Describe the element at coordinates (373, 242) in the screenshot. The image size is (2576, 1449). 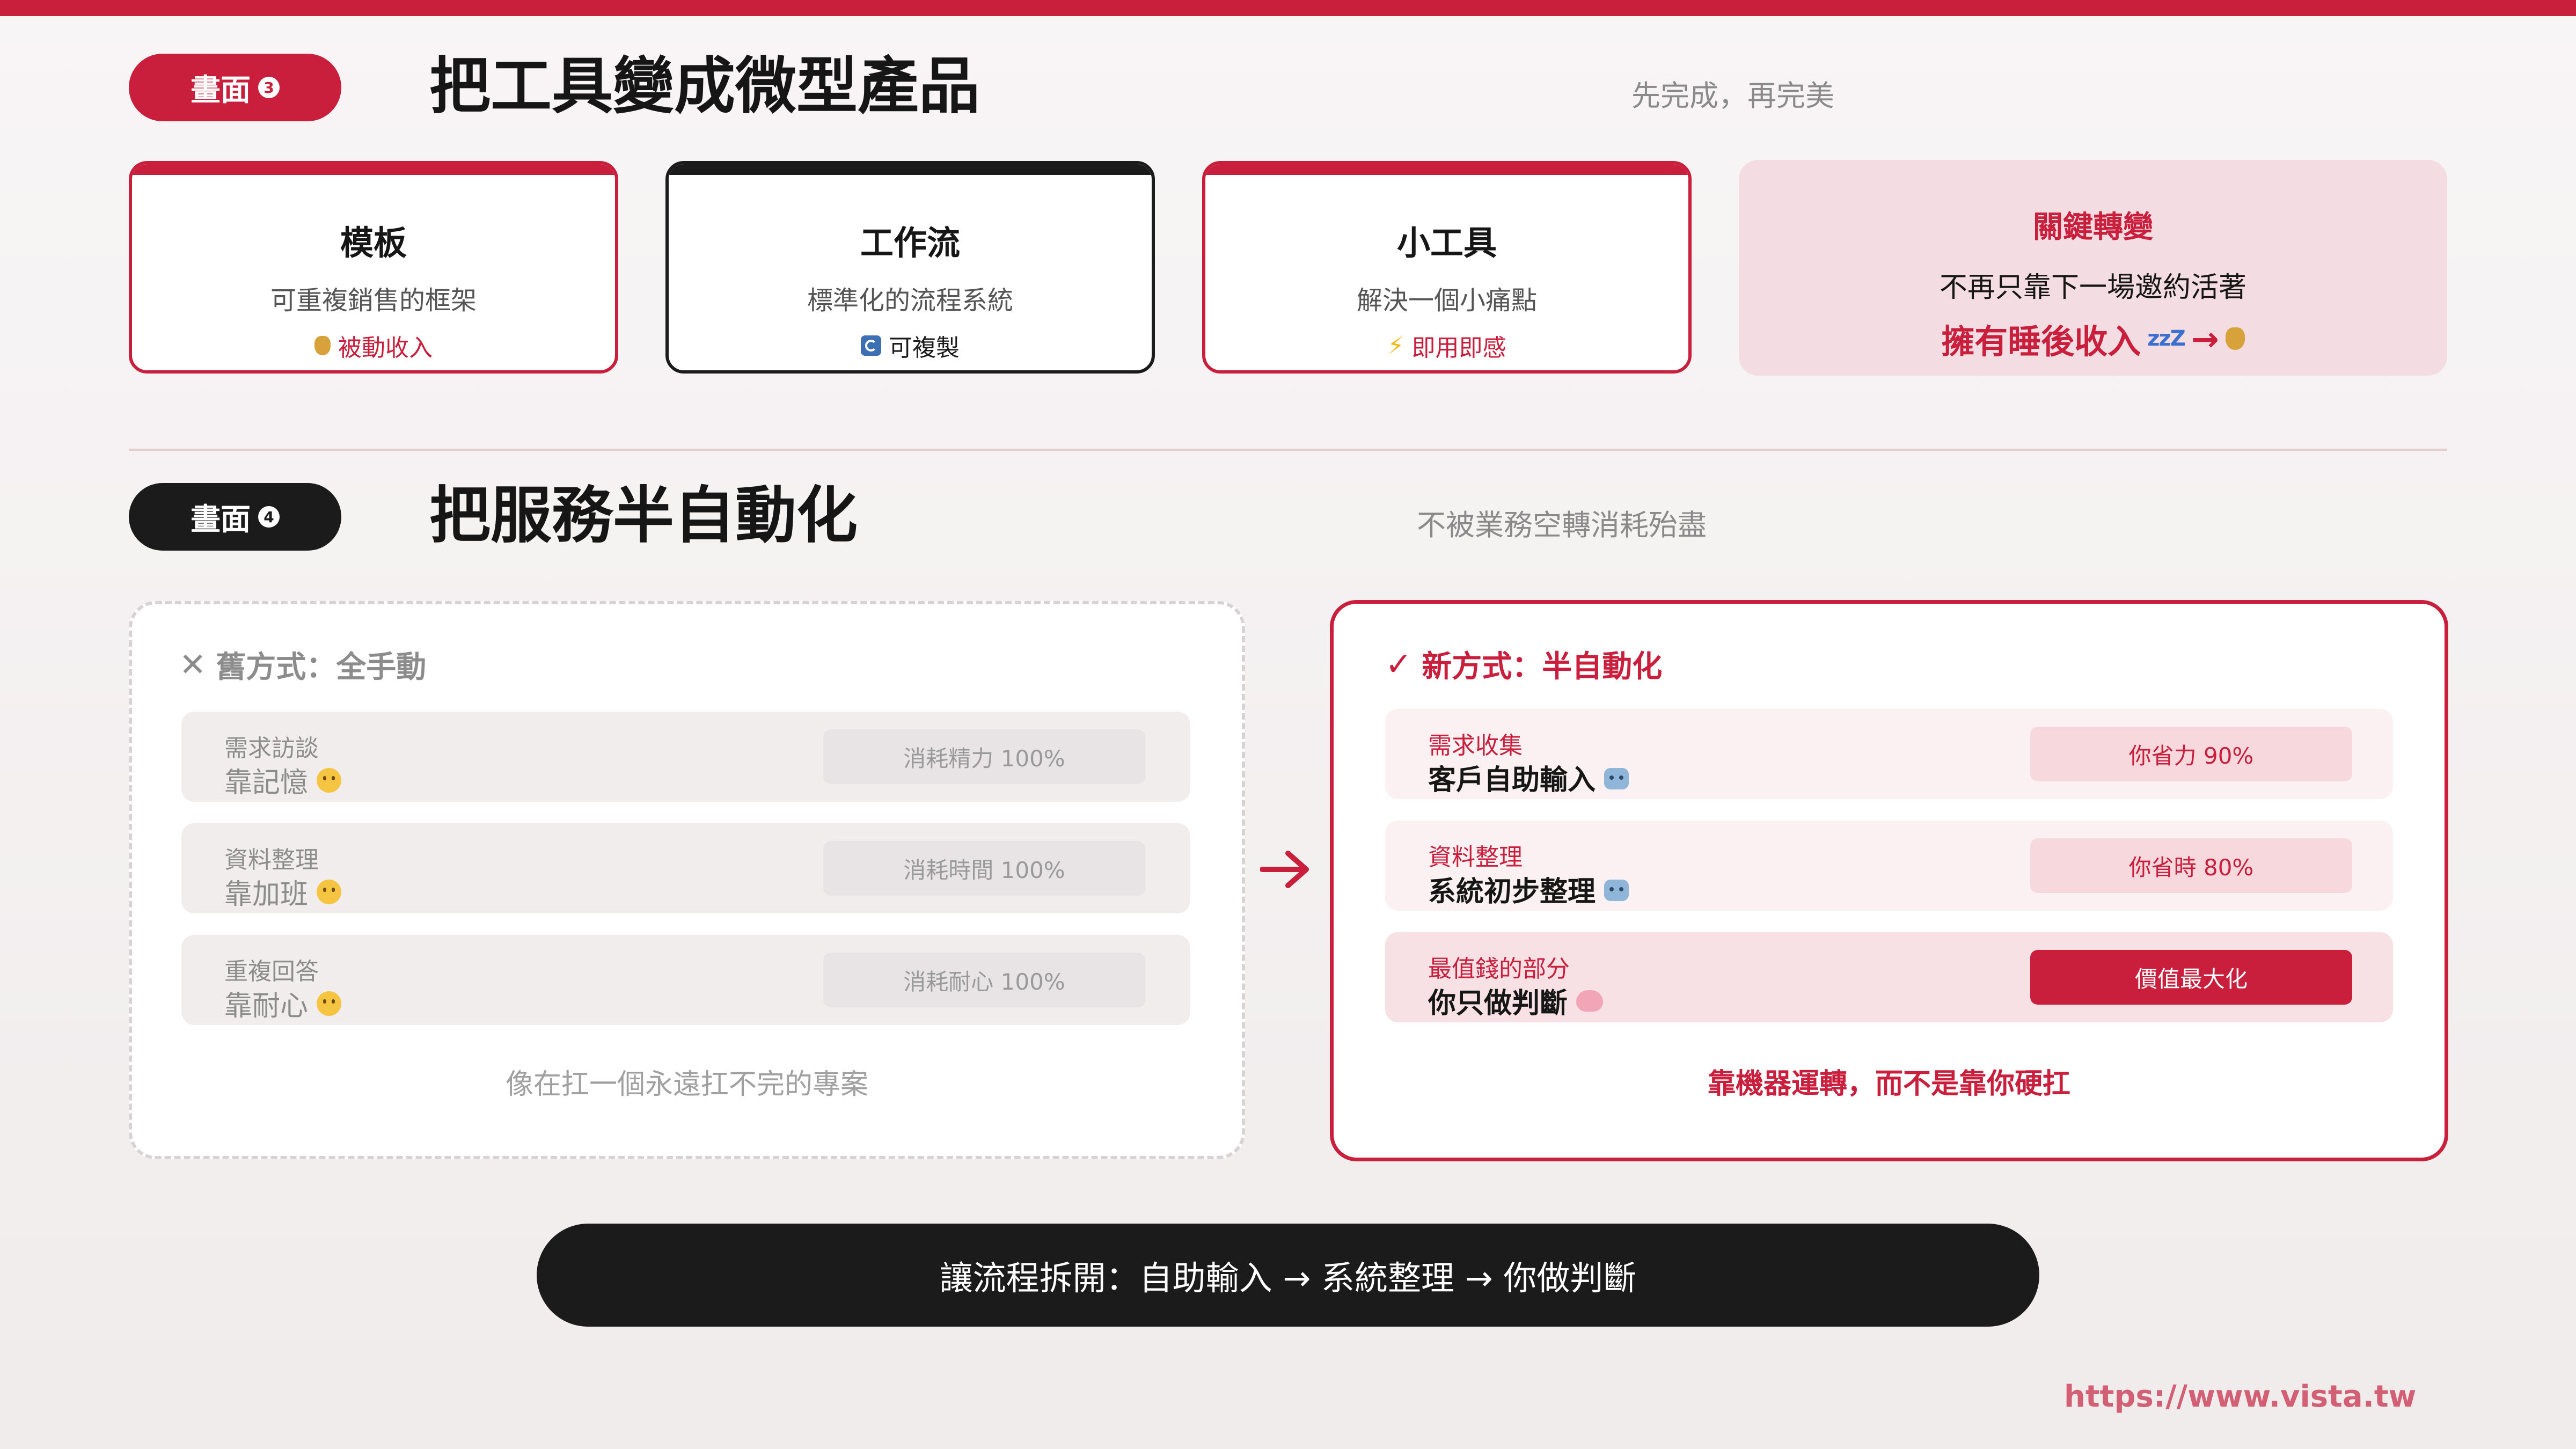
I see `card-title: 模板` at that location.